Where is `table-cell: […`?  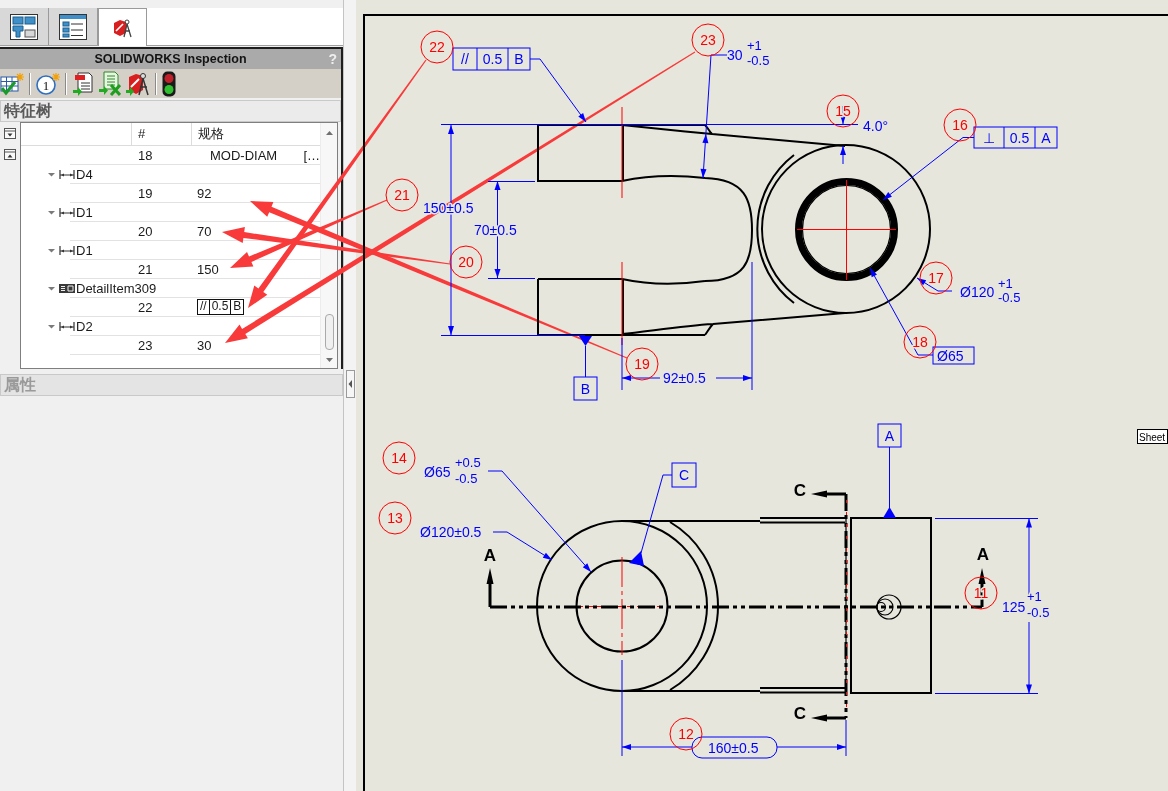
table-cell: [… is located at coordinates (311, 155).